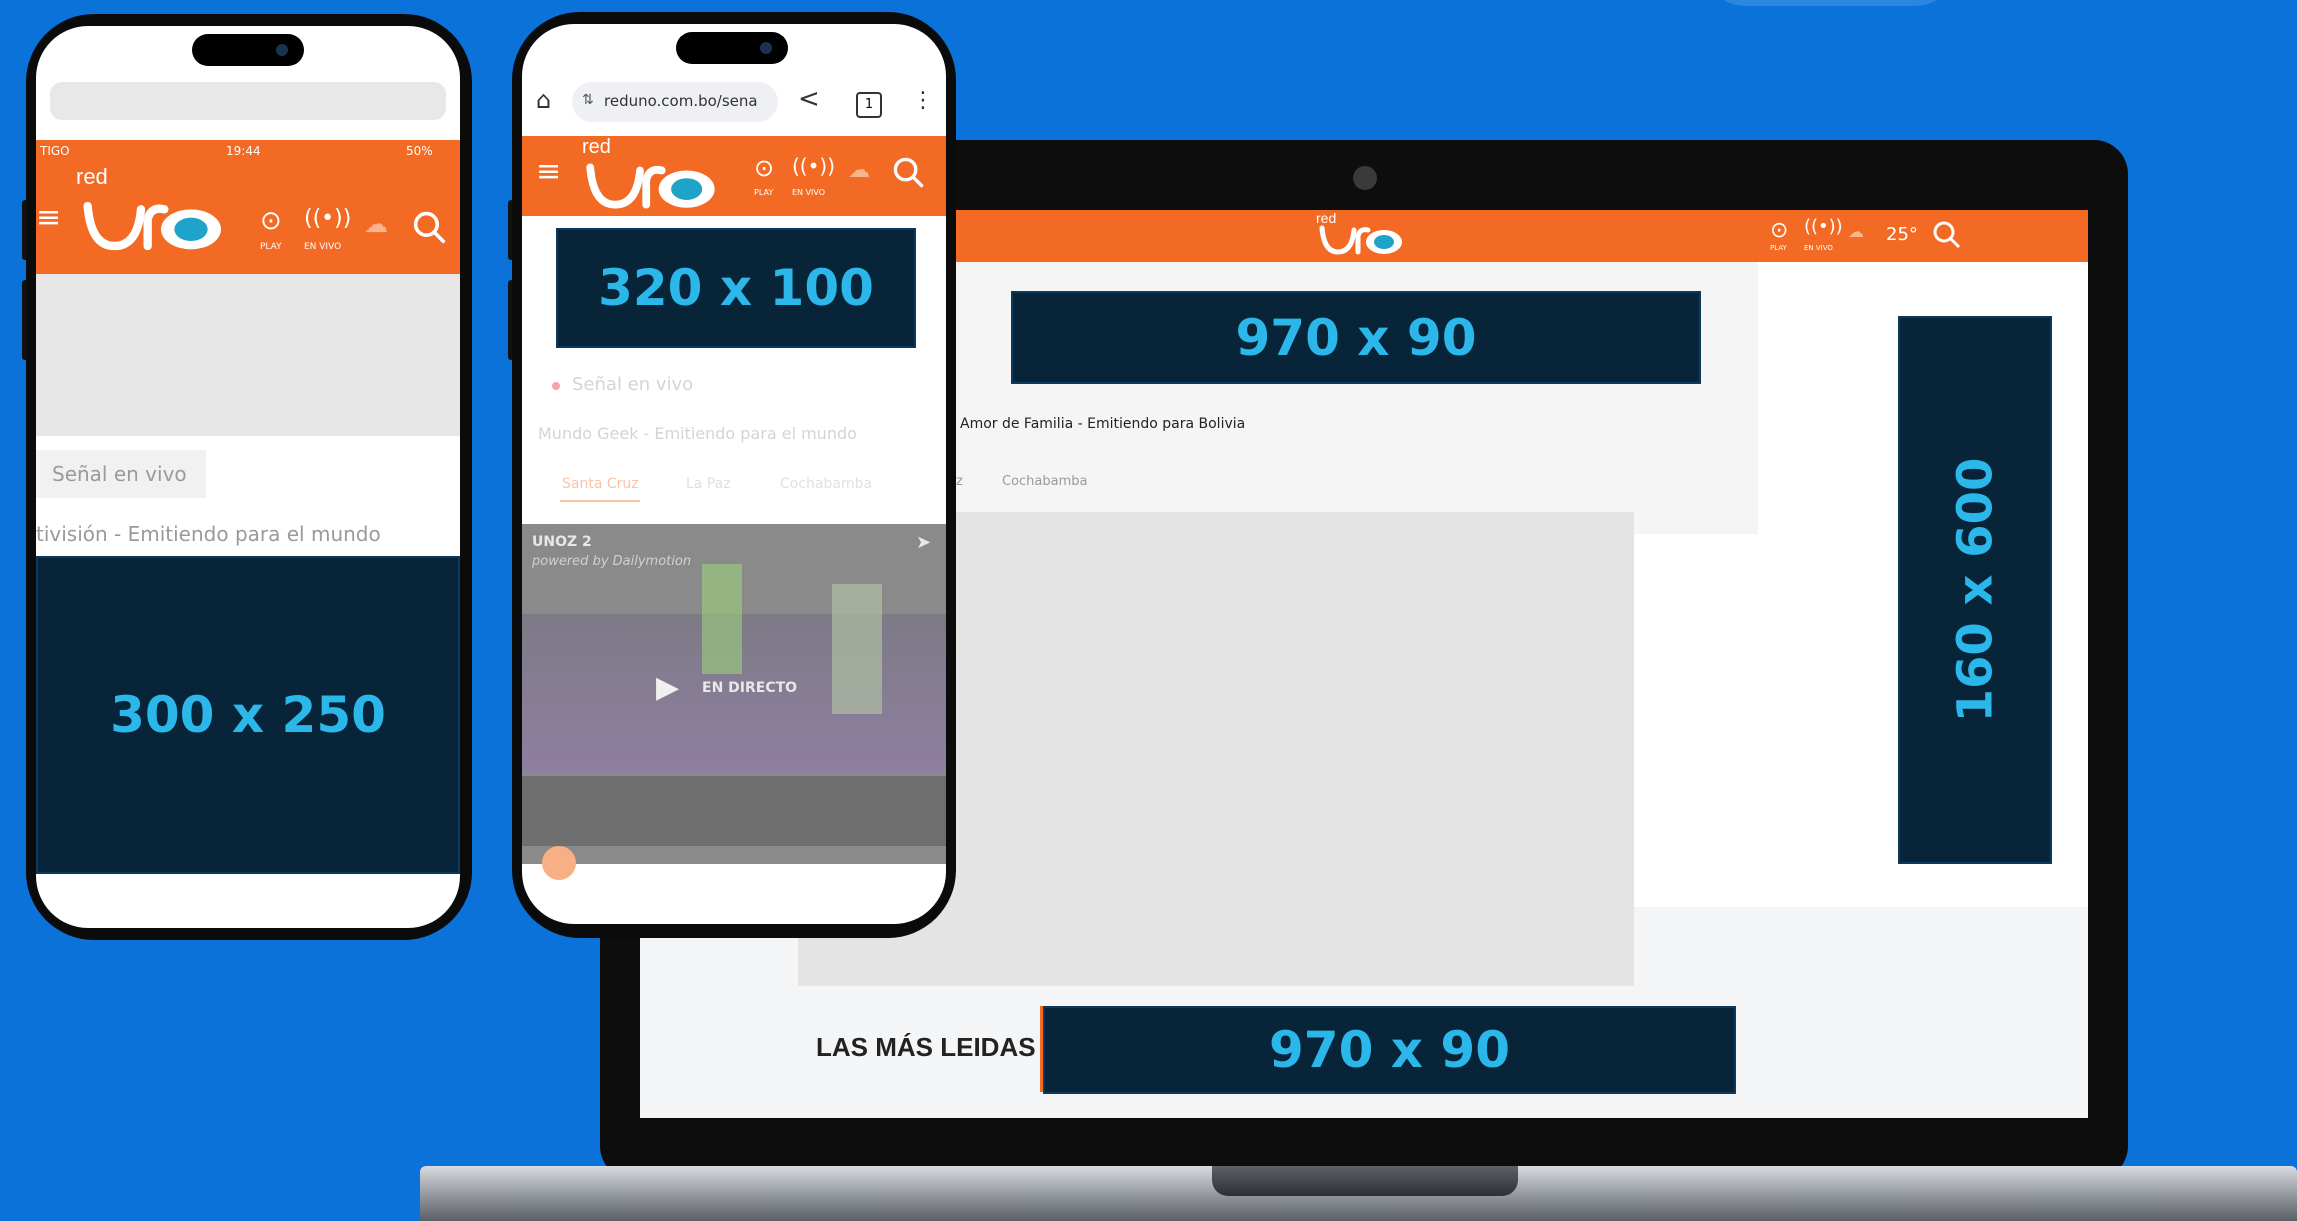 The image size is (2297, 1221). What do you see at coordinates (1103, 424) in the screenshot?
I see `laptop-subtitle: Amor de Familia - Emitiendo para Bolivia` at bounding box center [1103, 424].